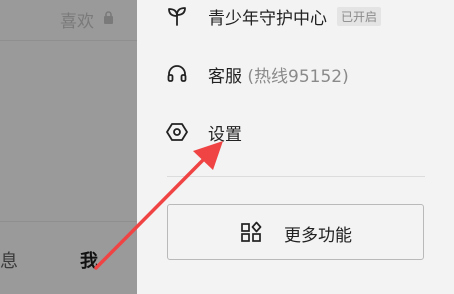 This screenshot has width=454, height=294. I want to click on status-badge: 已开启, so click(359, 16).